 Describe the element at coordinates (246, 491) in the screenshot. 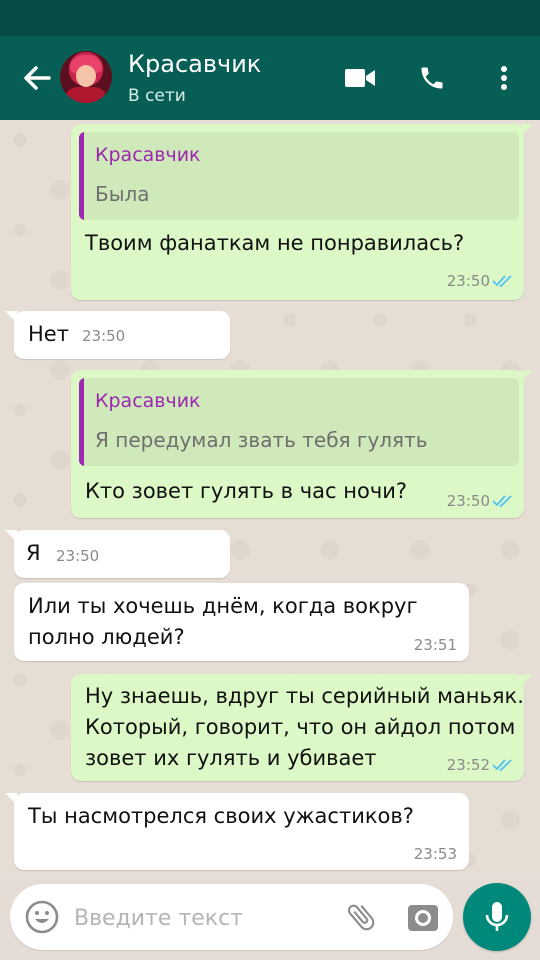

I see `message-text: Кто зовет гулять в час ночи?` at that location.